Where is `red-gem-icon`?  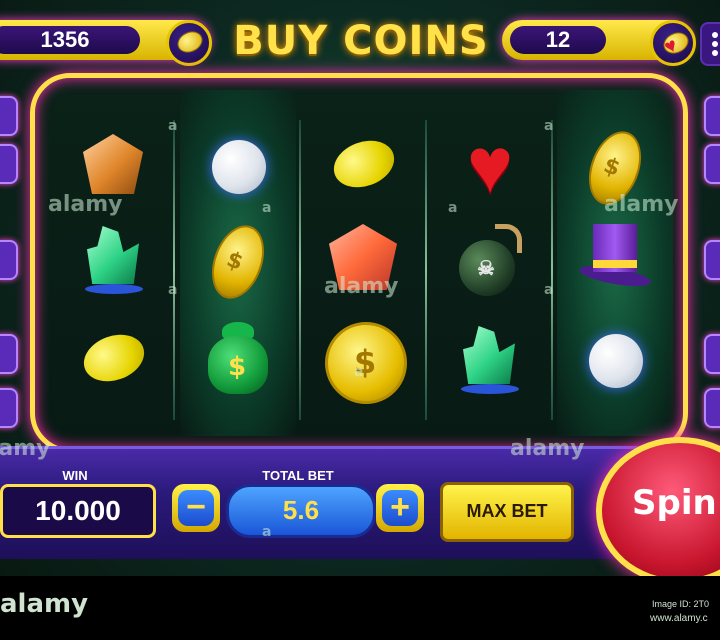 red-gem-icon is located at coordinates (363, 260).